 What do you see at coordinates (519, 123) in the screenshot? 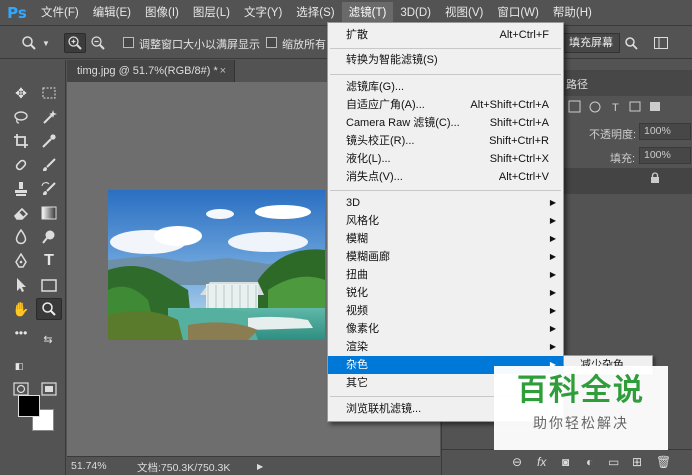
I see `menu-item-shortcut: Shift+Ctrl+A` at bounding box center [519, 123].